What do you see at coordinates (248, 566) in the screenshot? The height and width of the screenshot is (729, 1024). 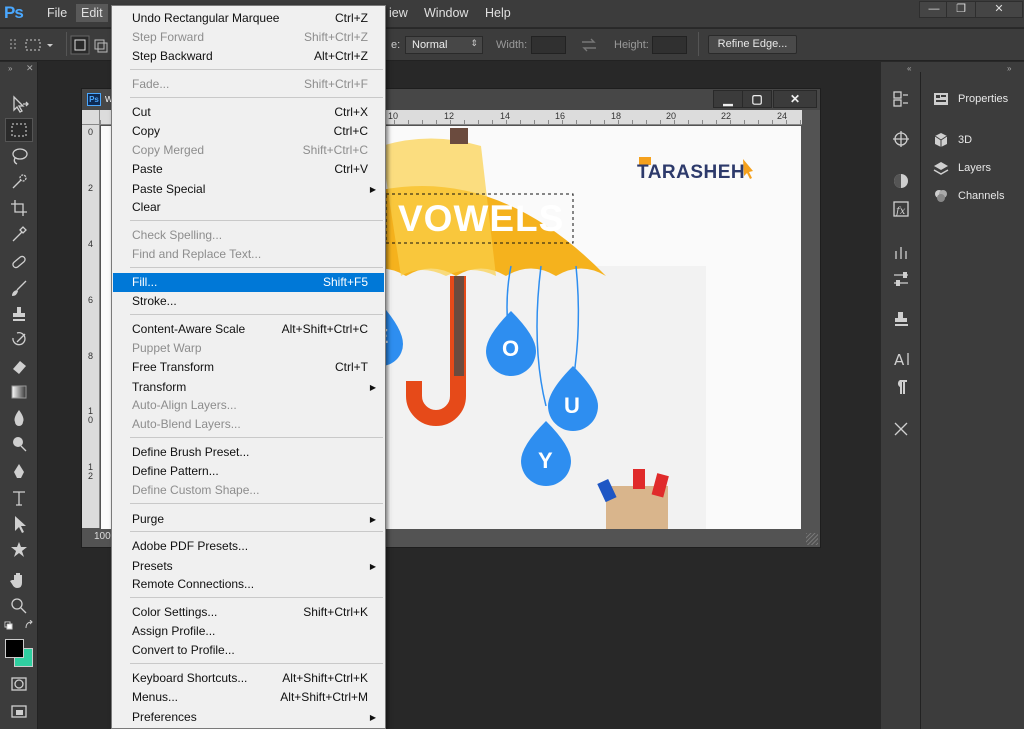 I see `menu-item-presets: Presets ▶` at bounding box center [248, 566].